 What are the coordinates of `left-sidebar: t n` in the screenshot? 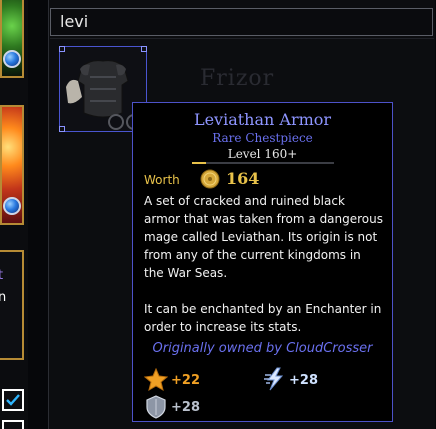 It's located at (14, 214).